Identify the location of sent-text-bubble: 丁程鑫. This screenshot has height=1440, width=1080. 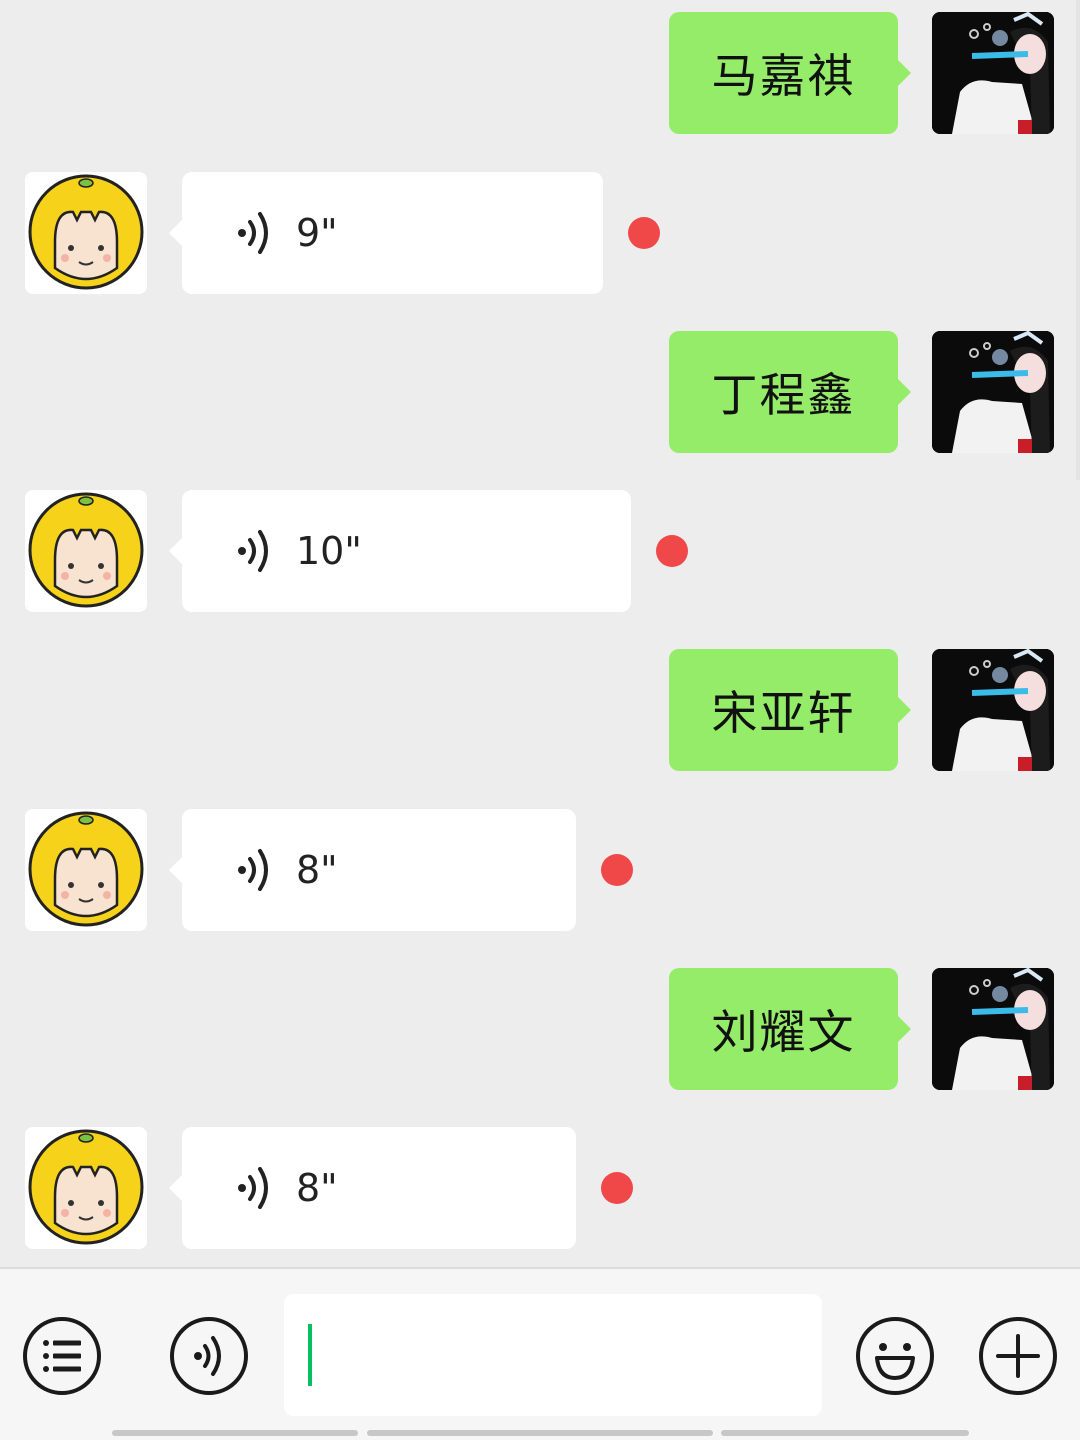
(790, 392).